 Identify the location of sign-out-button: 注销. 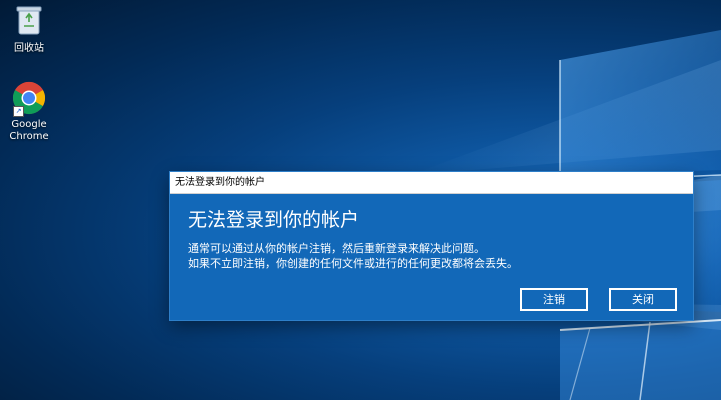
(554, 299).